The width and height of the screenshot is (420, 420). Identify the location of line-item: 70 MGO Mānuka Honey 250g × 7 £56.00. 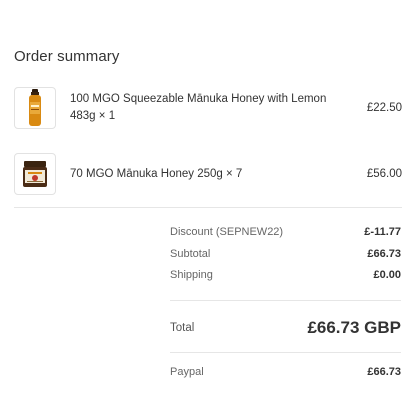
(208, 174).